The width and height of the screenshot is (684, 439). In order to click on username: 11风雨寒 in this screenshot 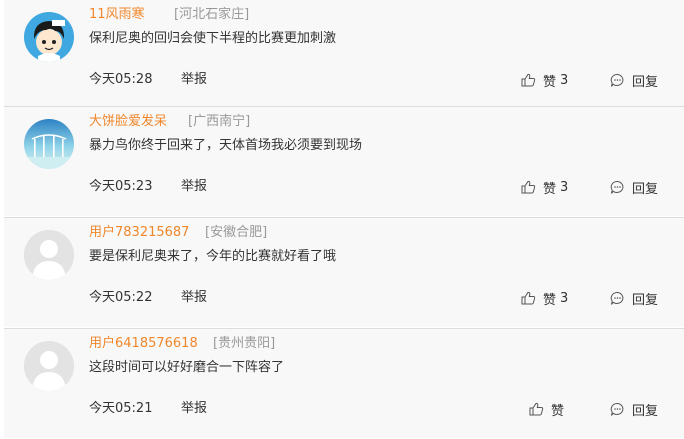, I will do `click(117, 15)`.